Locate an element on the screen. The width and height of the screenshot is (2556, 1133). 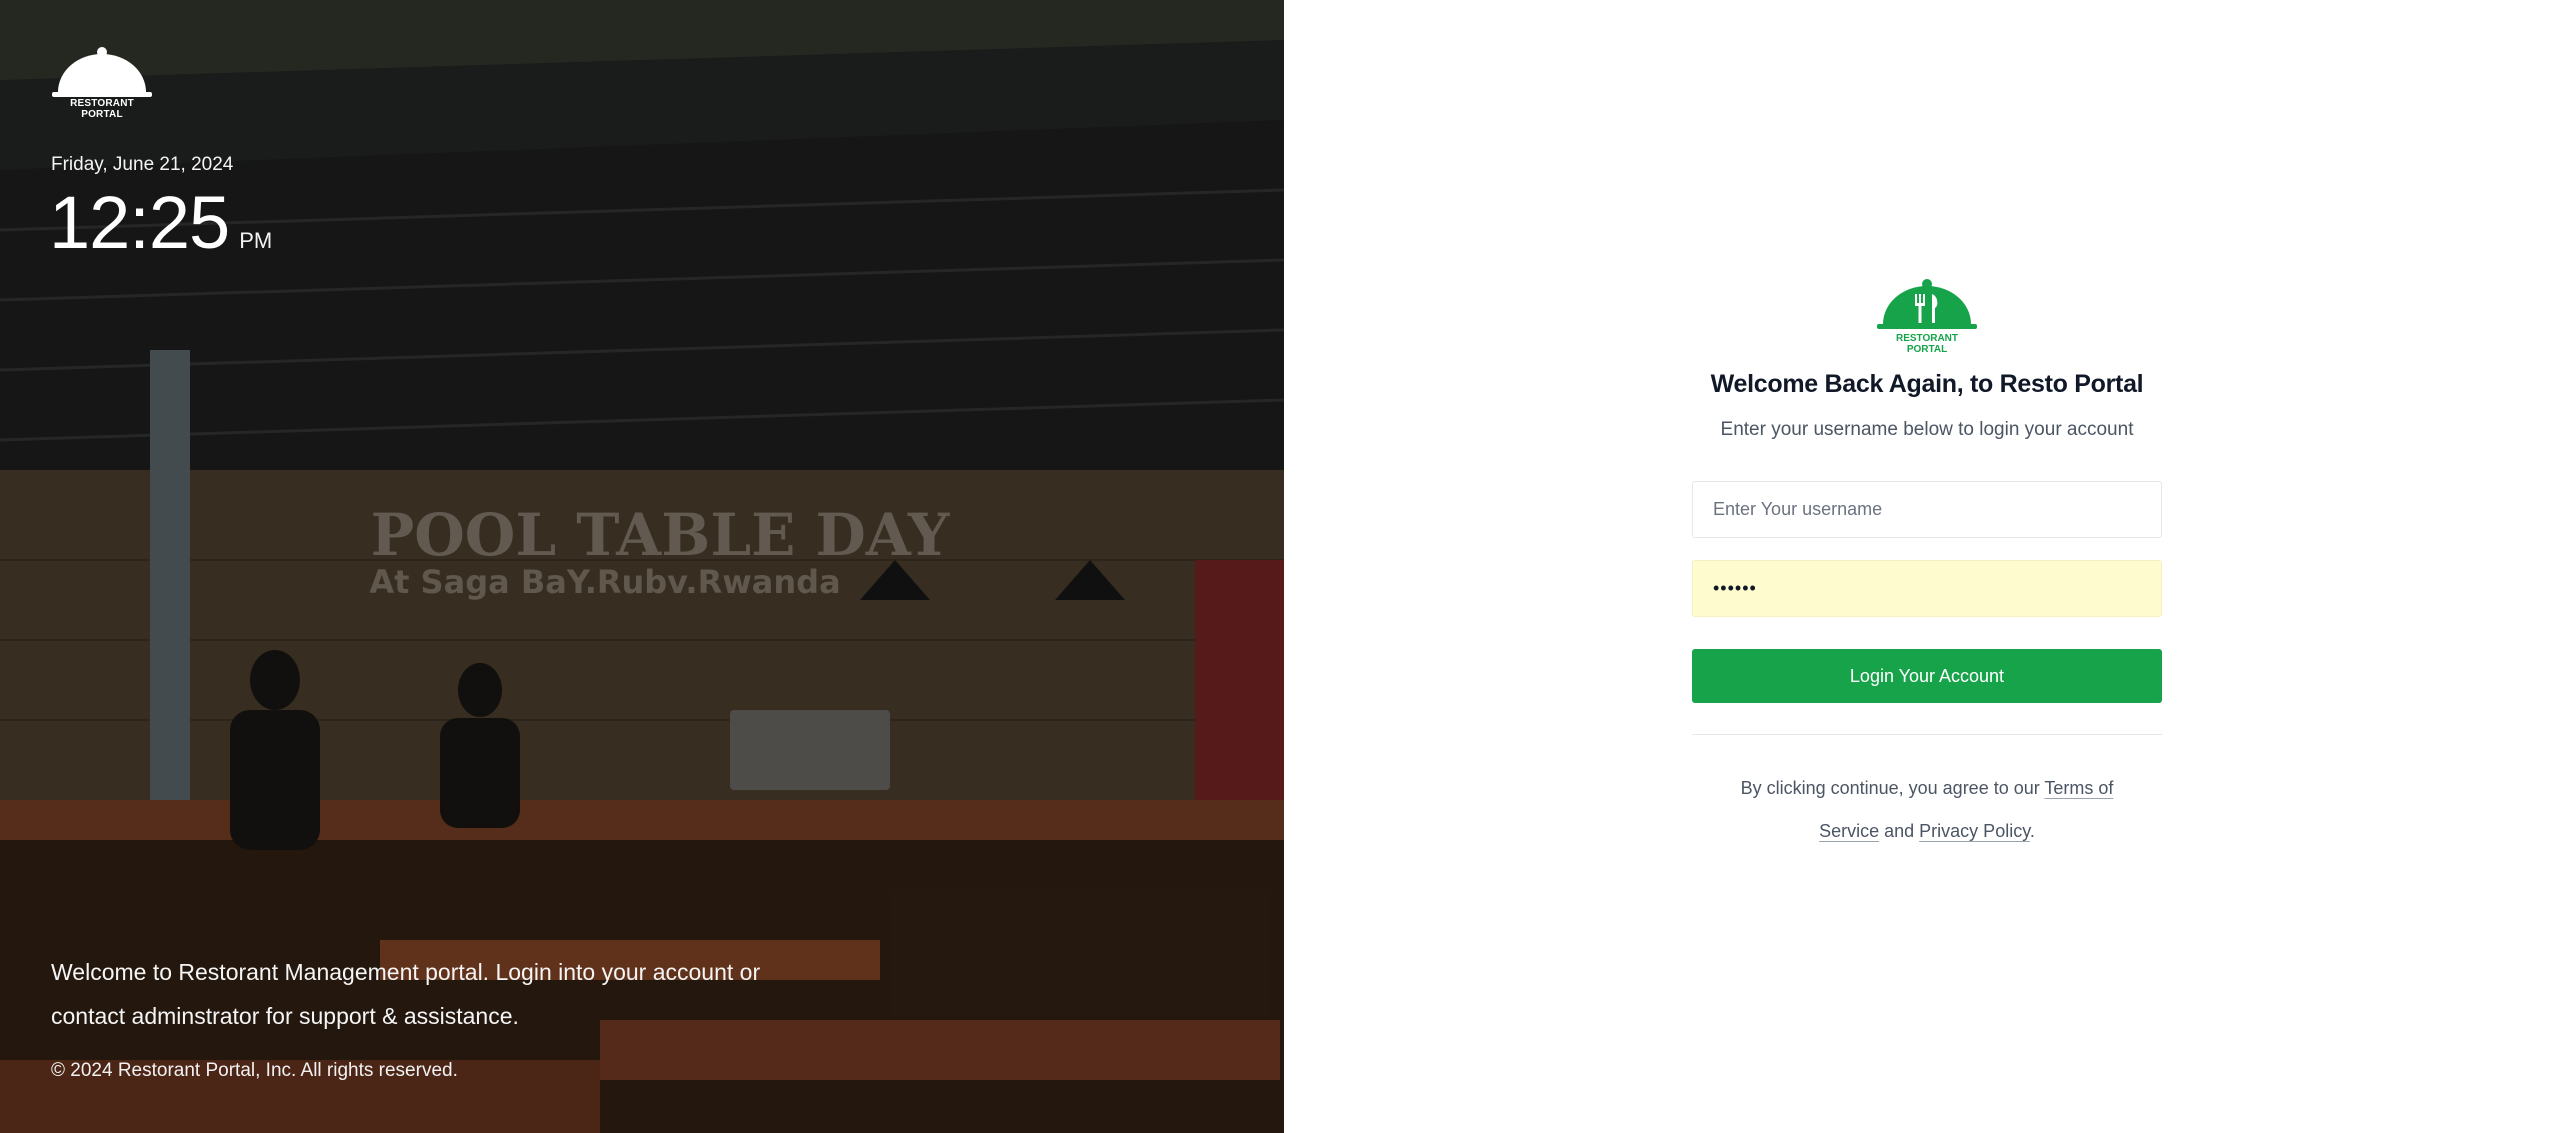
login-title: Welcome Back Again, to Resto Portal is located at coordinates (1927, 384).